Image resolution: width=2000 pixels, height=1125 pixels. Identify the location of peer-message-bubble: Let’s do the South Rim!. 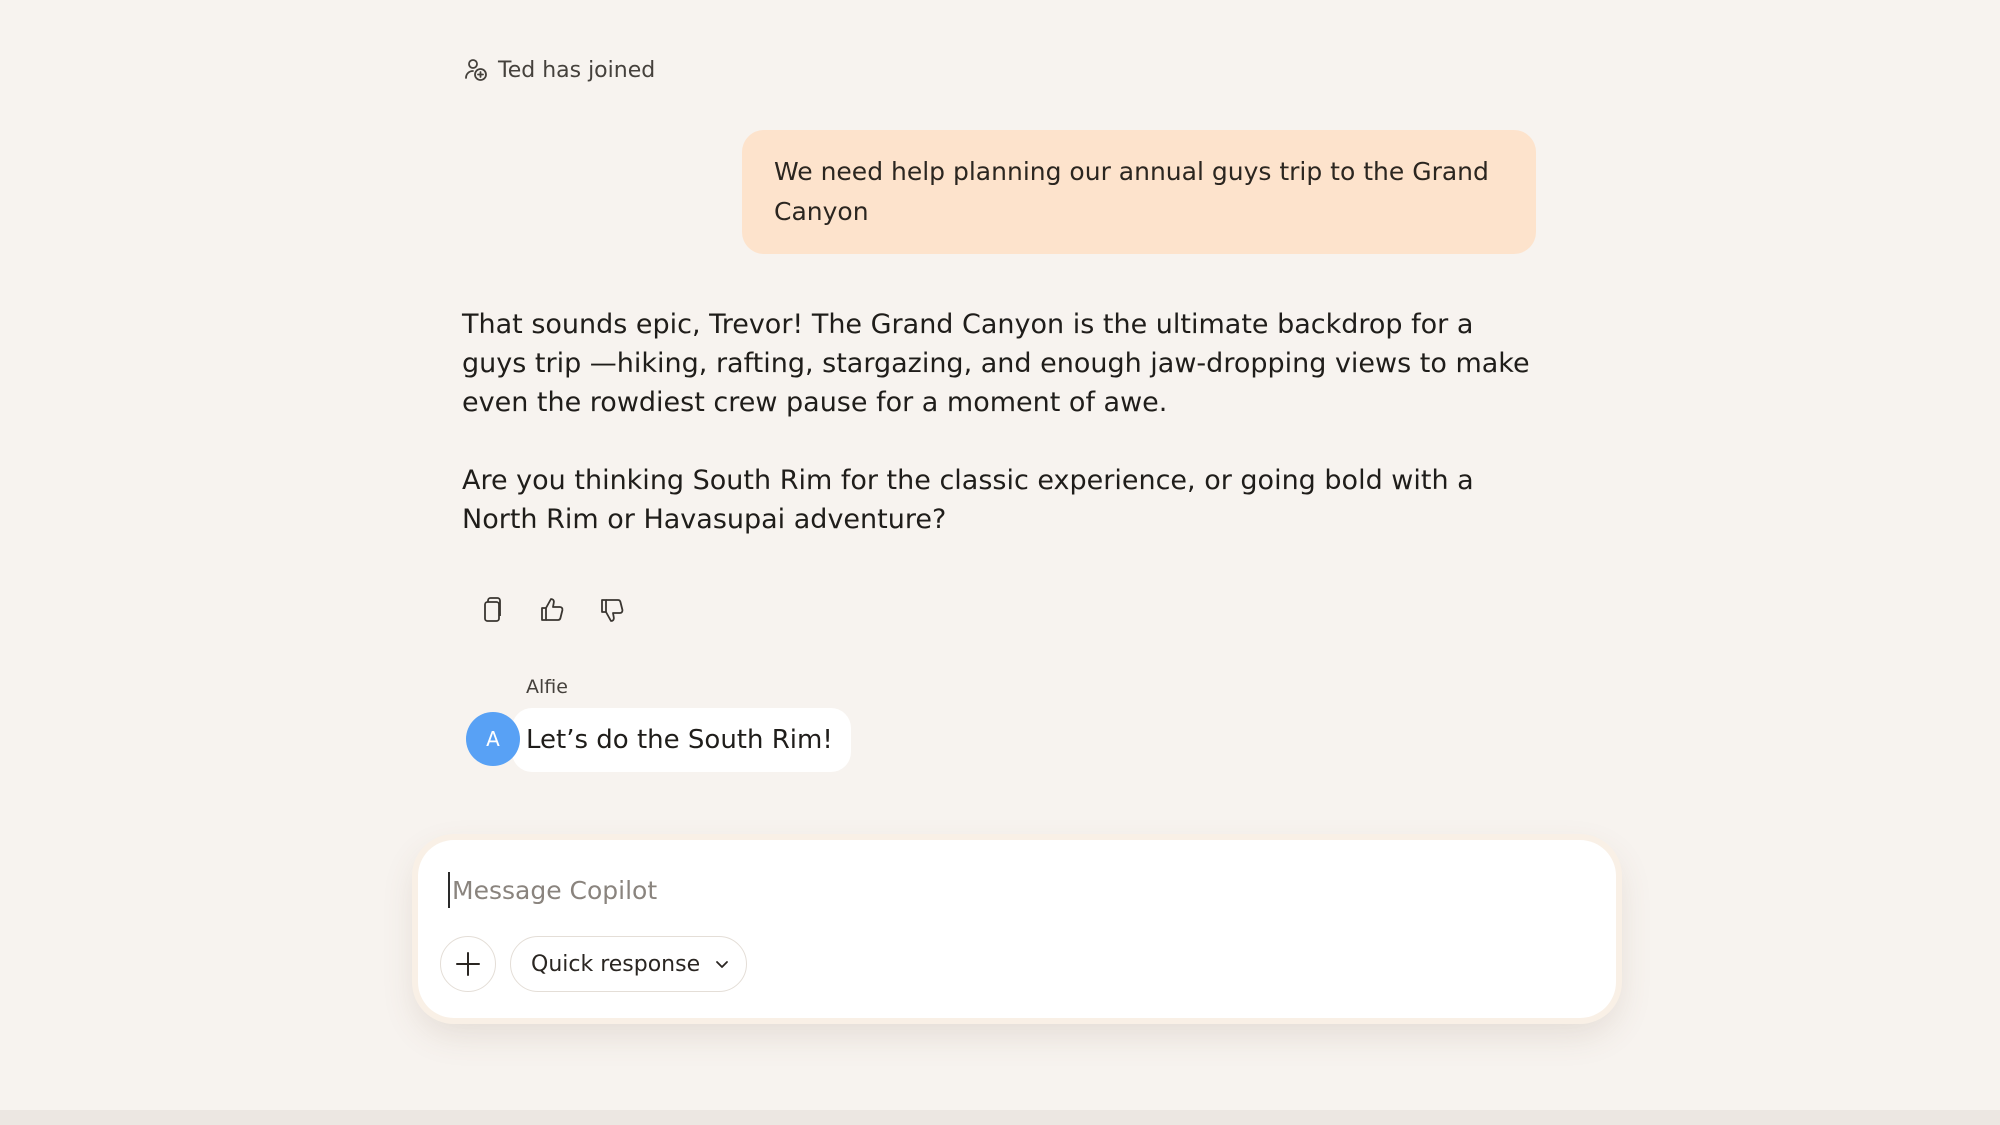
(681, 740).